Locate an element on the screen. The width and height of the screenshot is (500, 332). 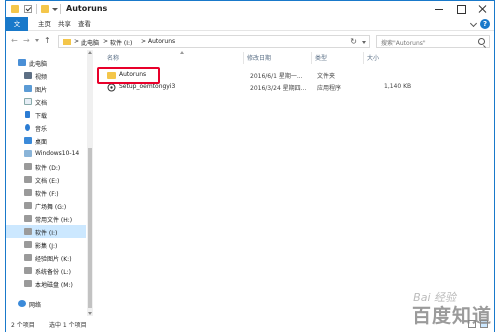
divider is located at coordinates (60, 9).